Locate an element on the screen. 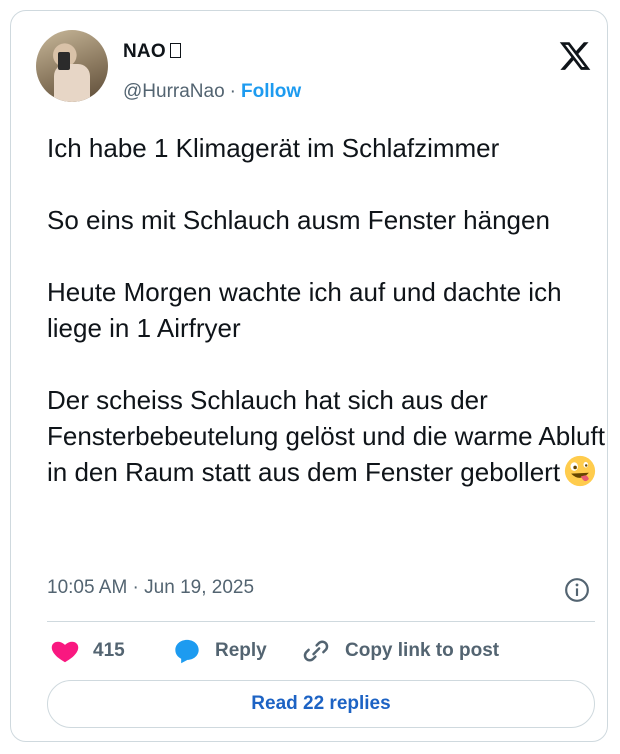 The width and height of the screenshot is (620, 754). info-icon is located at coordinates (577, 590).